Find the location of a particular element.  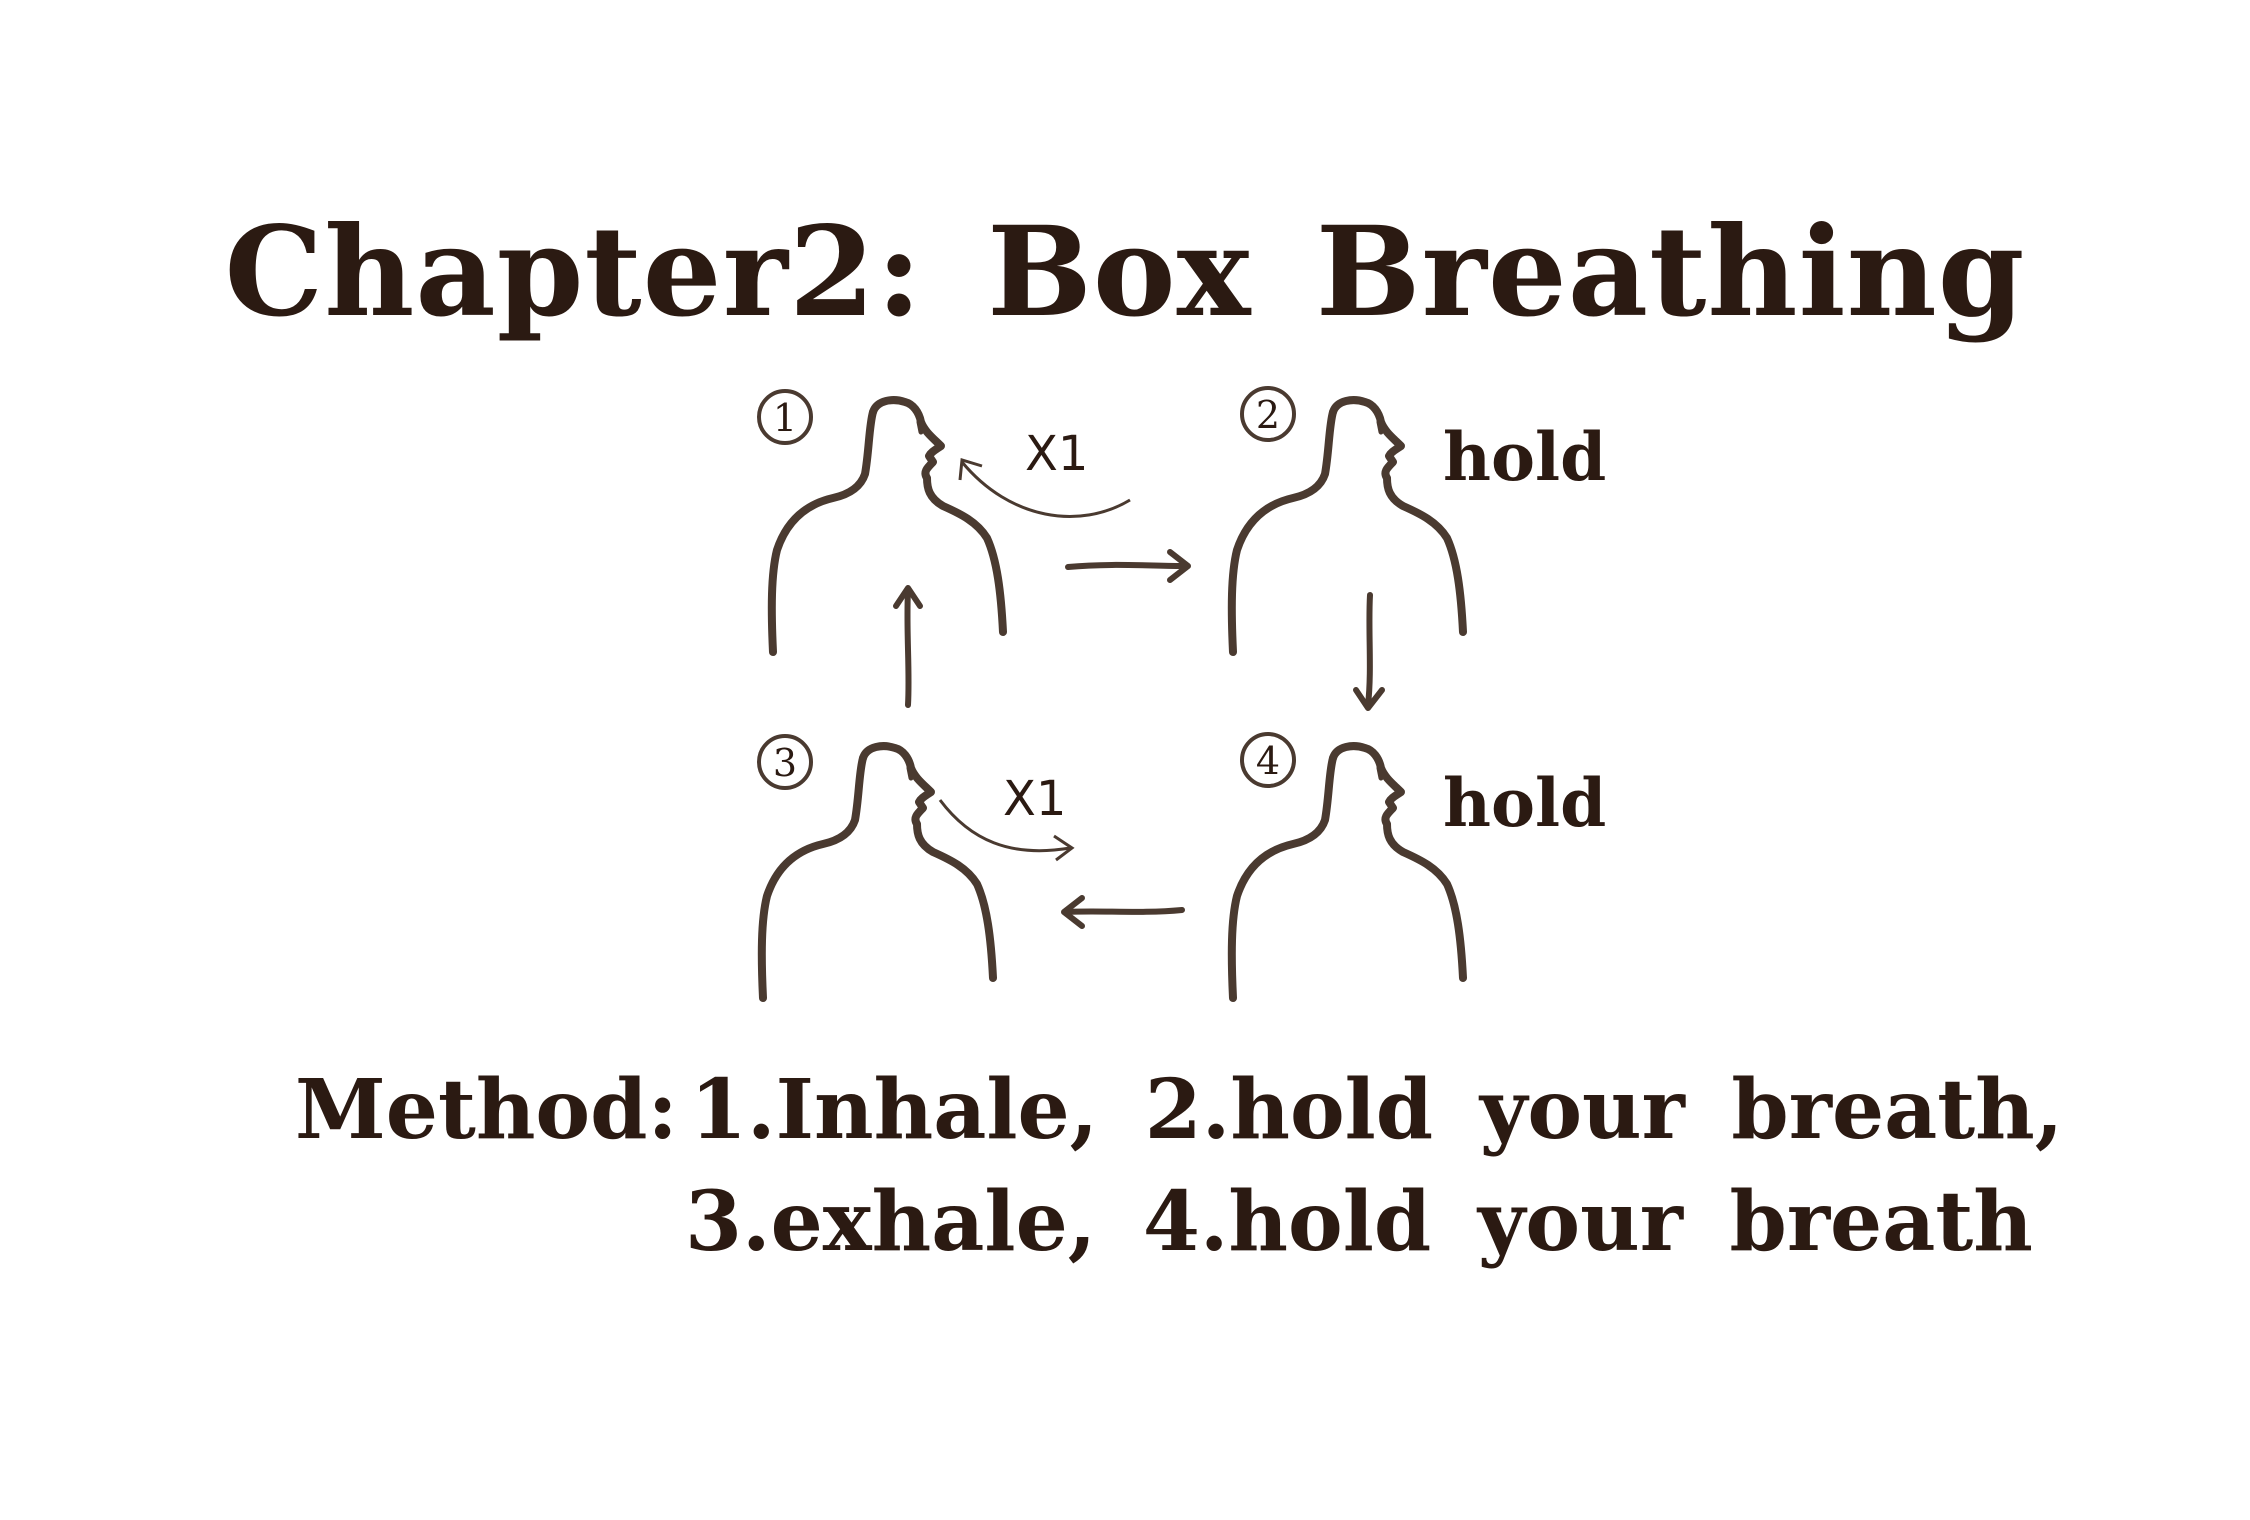

step-3-number: 3 is located at coordinates (785, 763).